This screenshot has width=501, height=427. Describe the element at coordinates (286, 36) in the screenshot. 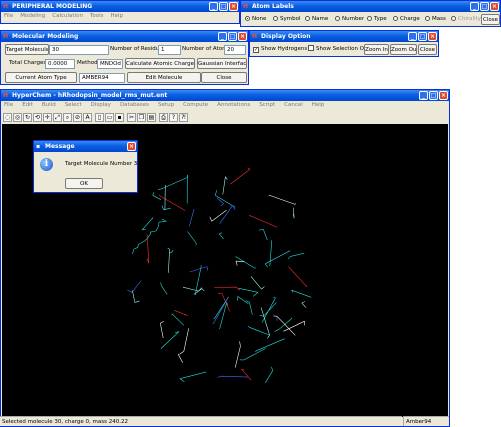

I see `display-option-title: Display Option` at that location.